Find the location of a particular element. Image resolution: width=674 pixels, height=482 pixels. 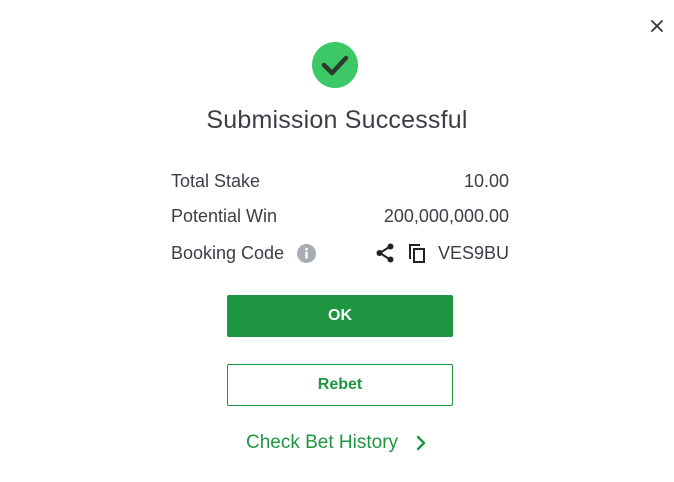

close-icon is located at coordinates (657, 26).